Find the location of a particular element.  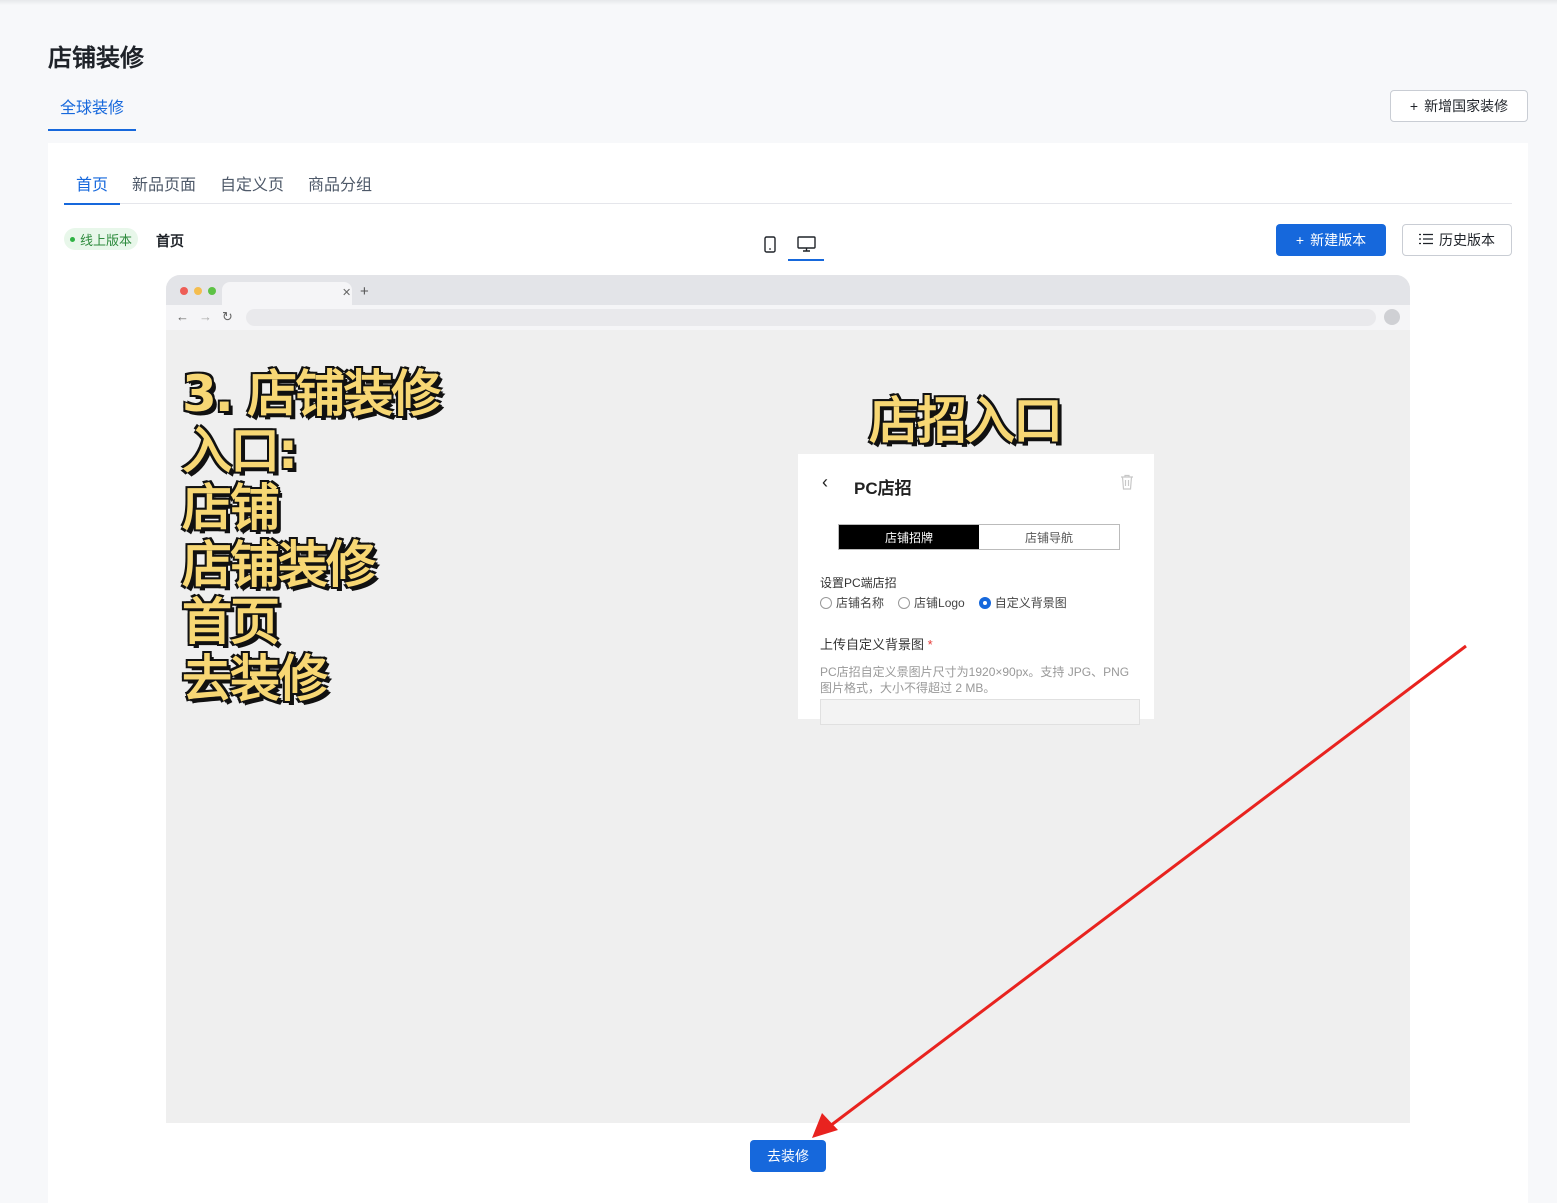

status-badge: 线上版本 is located at coordinates (101, 239).